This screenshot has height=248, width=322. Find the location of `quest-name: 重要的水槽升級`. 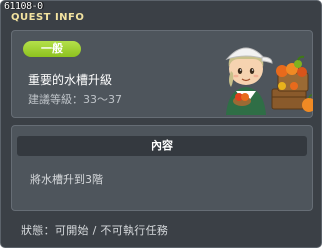

quest-name: 重要的水槽升級 is located at coordinates (70, 80).